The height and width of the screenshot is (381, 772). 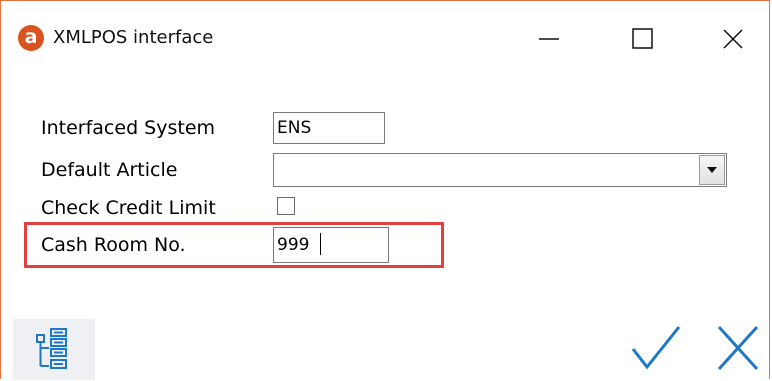 I want to click on close-icon, so click(x=733, y=39).